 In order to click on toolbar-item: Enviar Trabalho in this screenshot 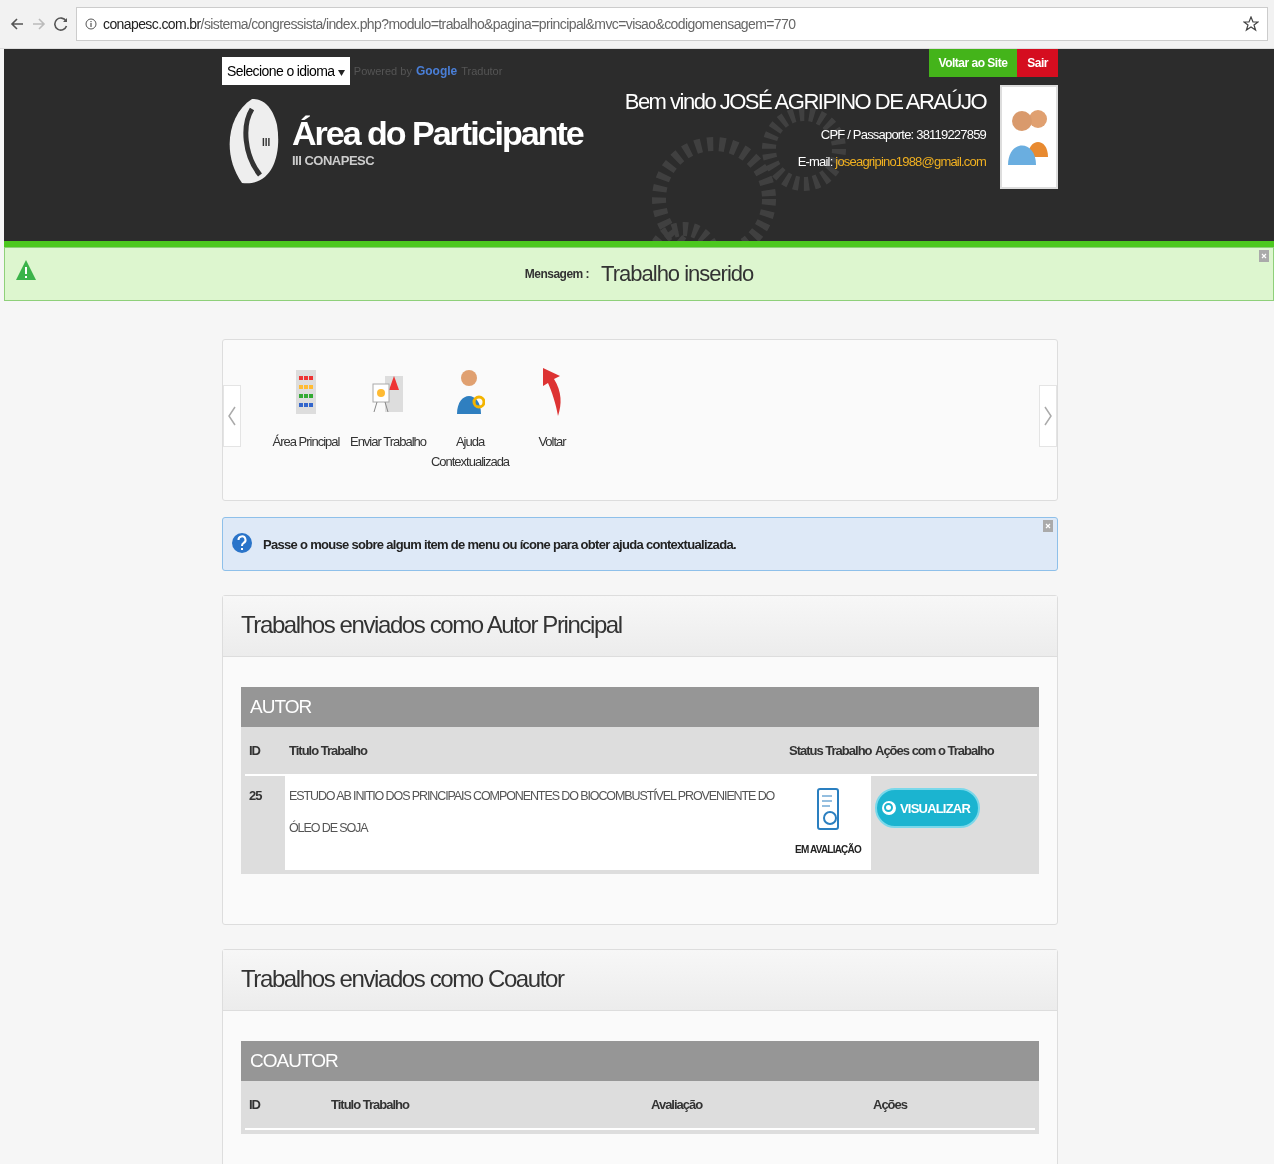, I will do `click(388, 419)`.